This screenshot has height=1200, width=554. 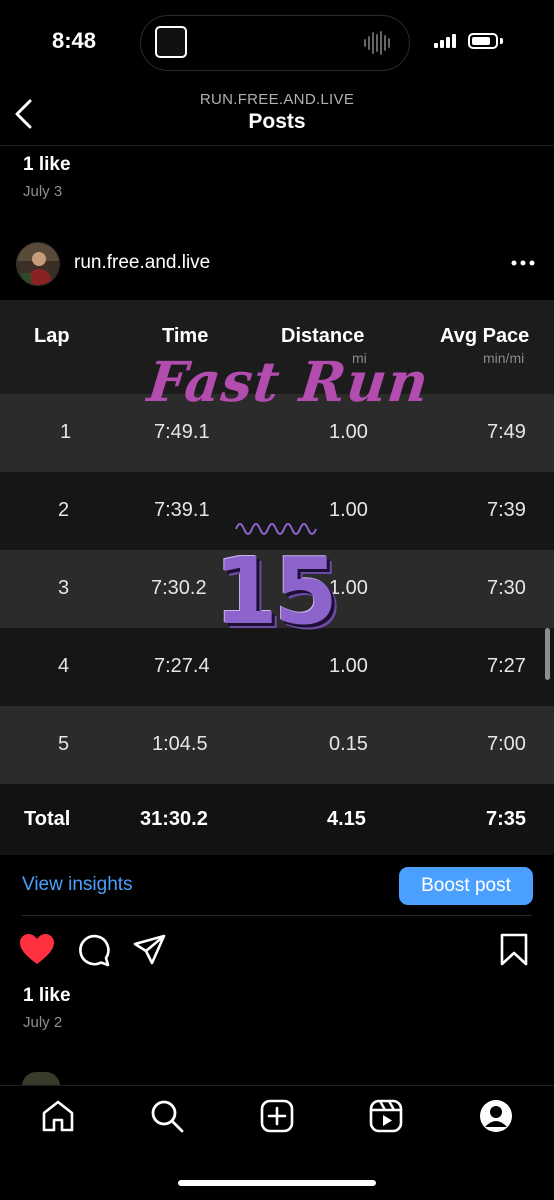 What do you see at coordinates (47, 819) in the screenshot?
I see `total-label: Total` at bounding box center [47, 819].